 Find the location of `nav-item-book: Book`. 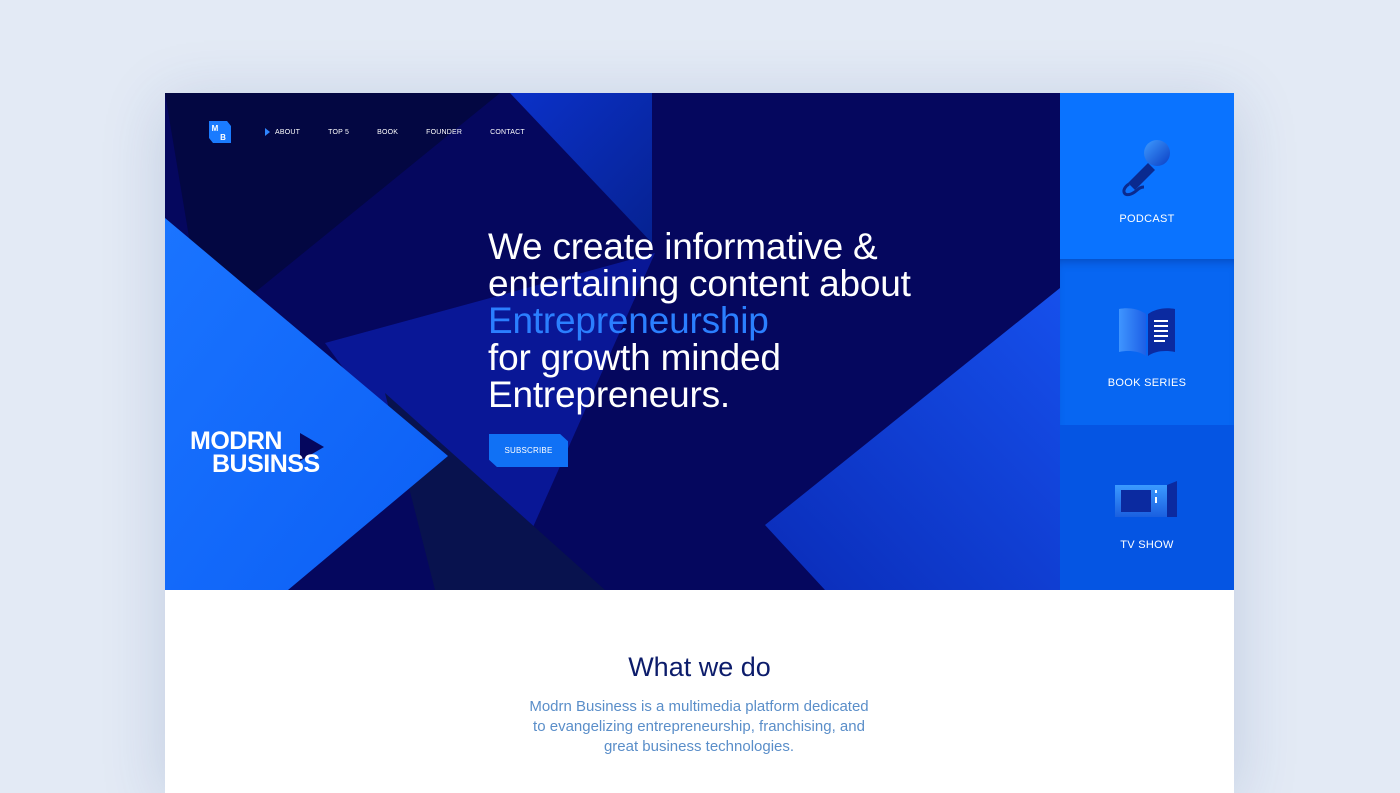

nav-item-book: Book is located at coordinates (387, 132).